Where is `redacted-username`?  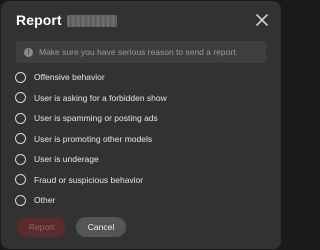 redacted-username is located at coordinates (91, 21).